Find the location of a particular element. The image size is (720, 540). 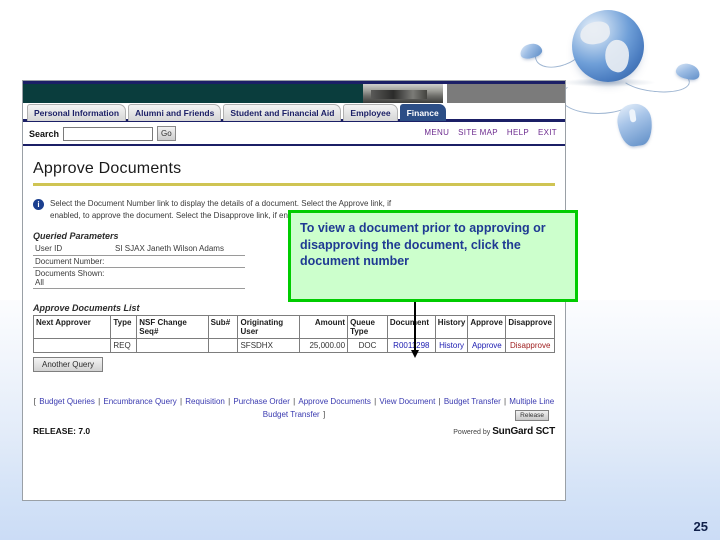

nav-link-menu: MENU is located at coordinates (436, 132).